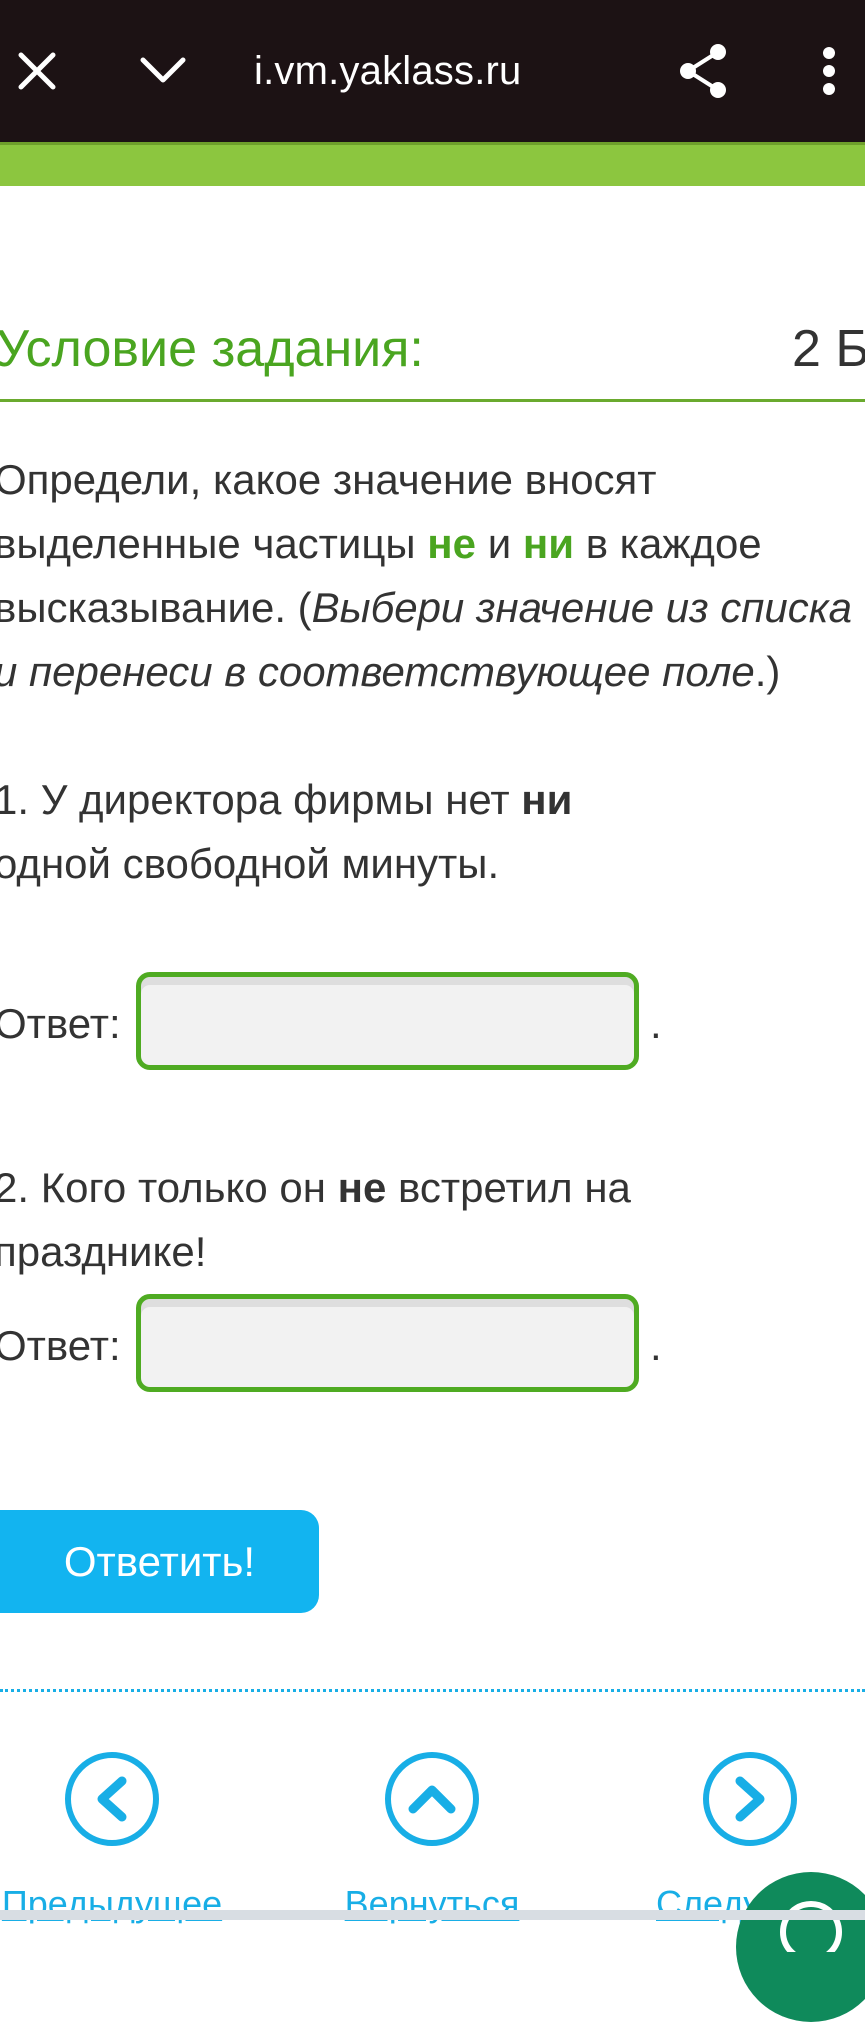 This screenshot has height=2022, width=865. I want to click on chevron-up-icon, so click(432, 1799).